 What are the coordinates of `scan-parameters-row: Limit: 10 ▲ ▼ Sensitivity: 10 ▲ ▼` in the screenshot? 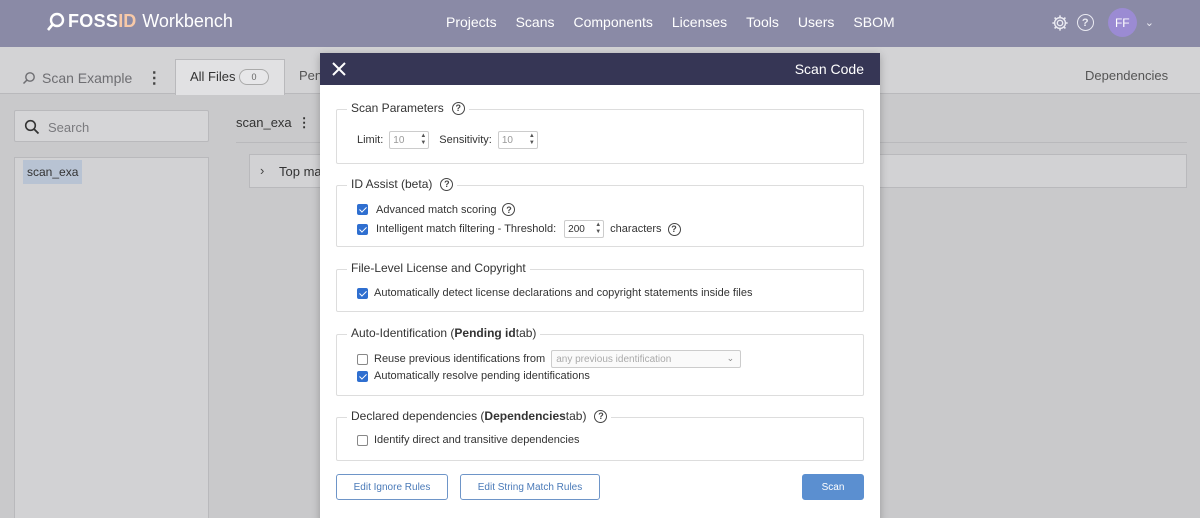 It's located at (447, 140).